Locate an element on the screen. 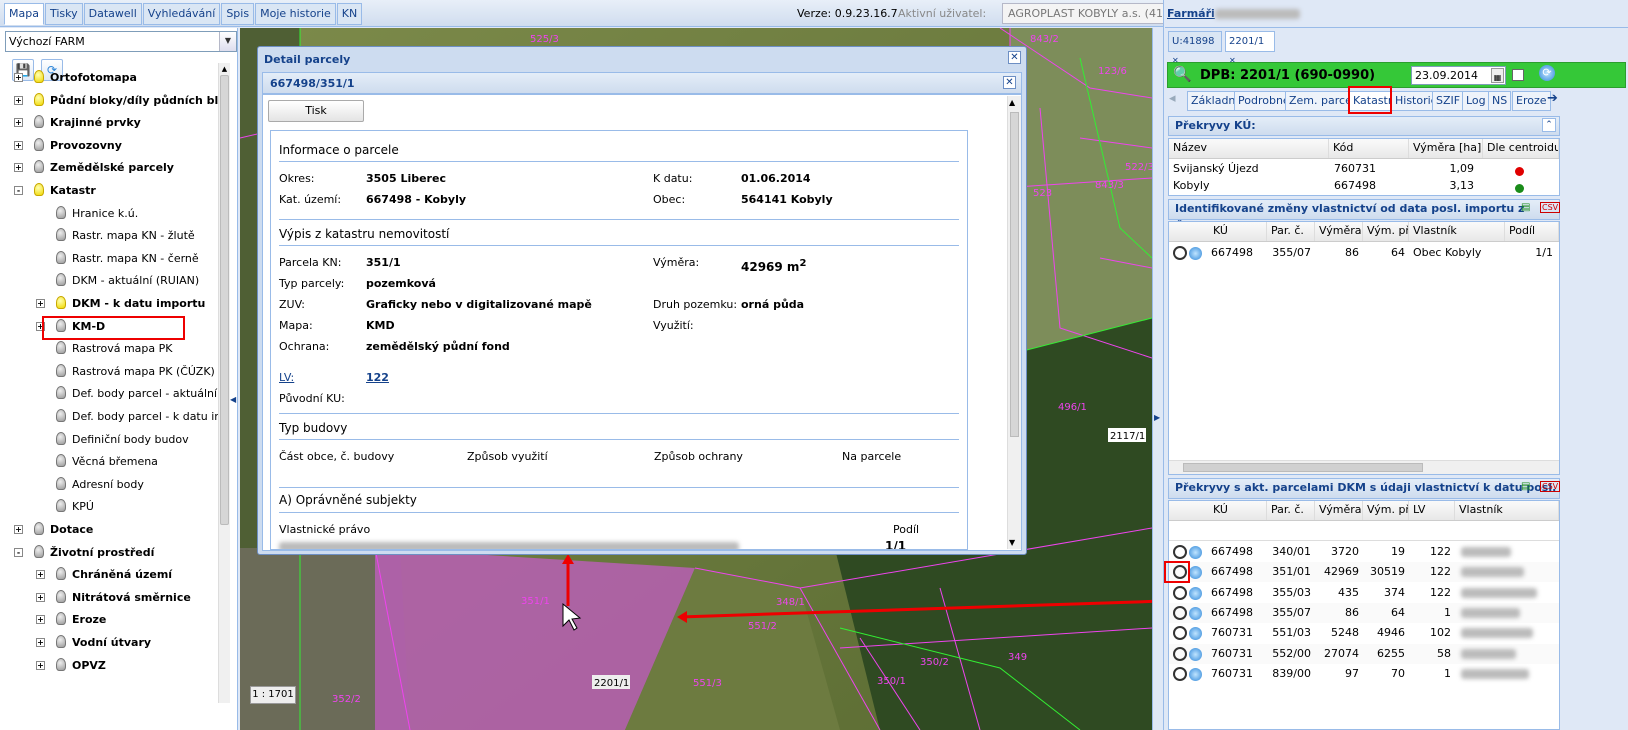 The image size is (1628, 730). tab-eroze: Eroze is located at coordinates (1531, 101).